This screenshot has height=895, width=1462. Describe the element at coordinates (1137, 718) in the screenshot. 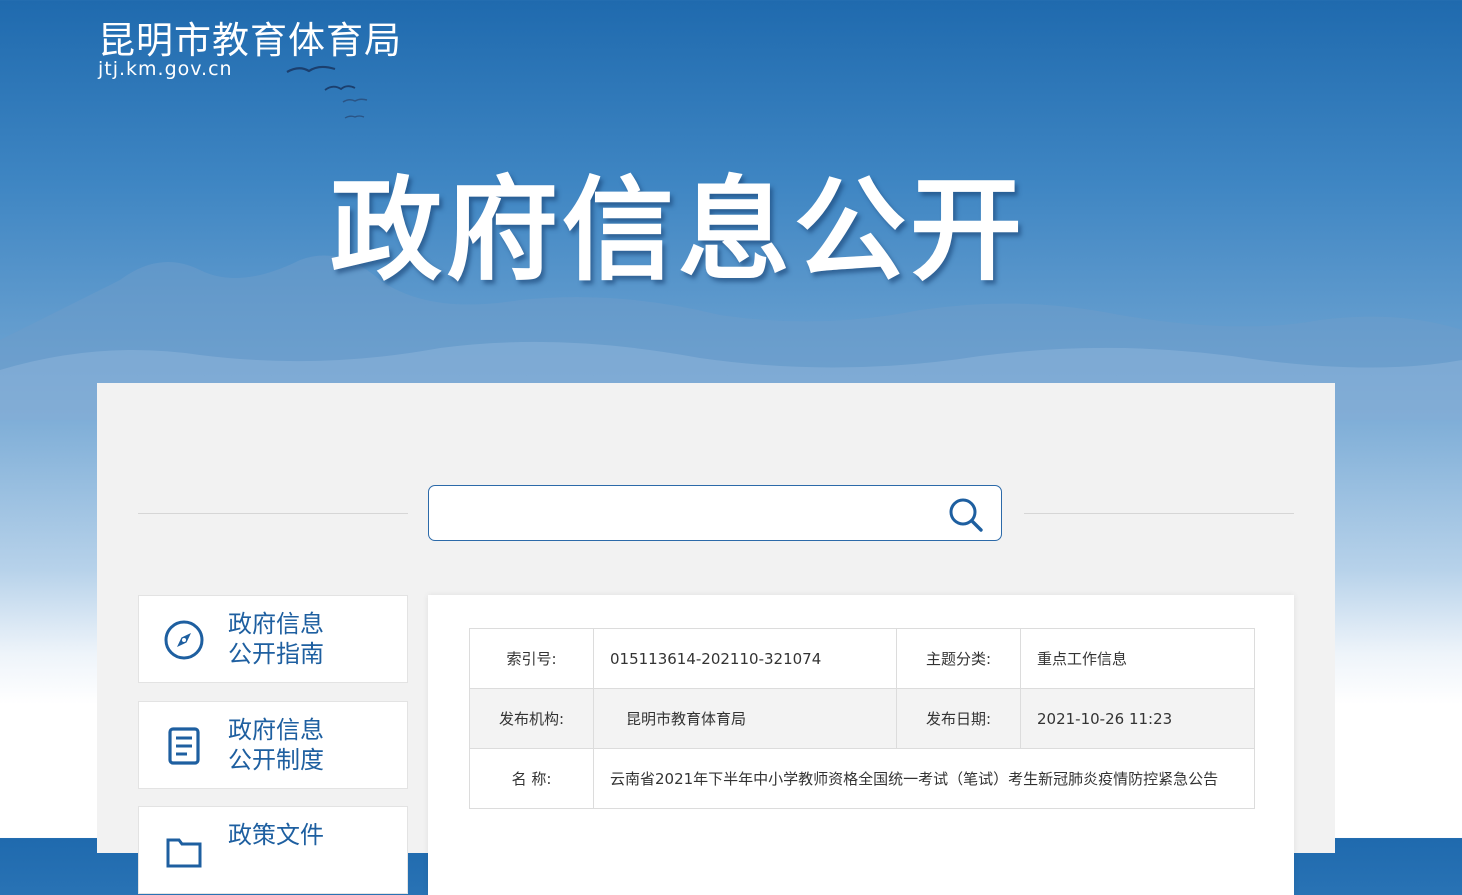

I see `date-value: 2021-10-26 11:23` at that location.